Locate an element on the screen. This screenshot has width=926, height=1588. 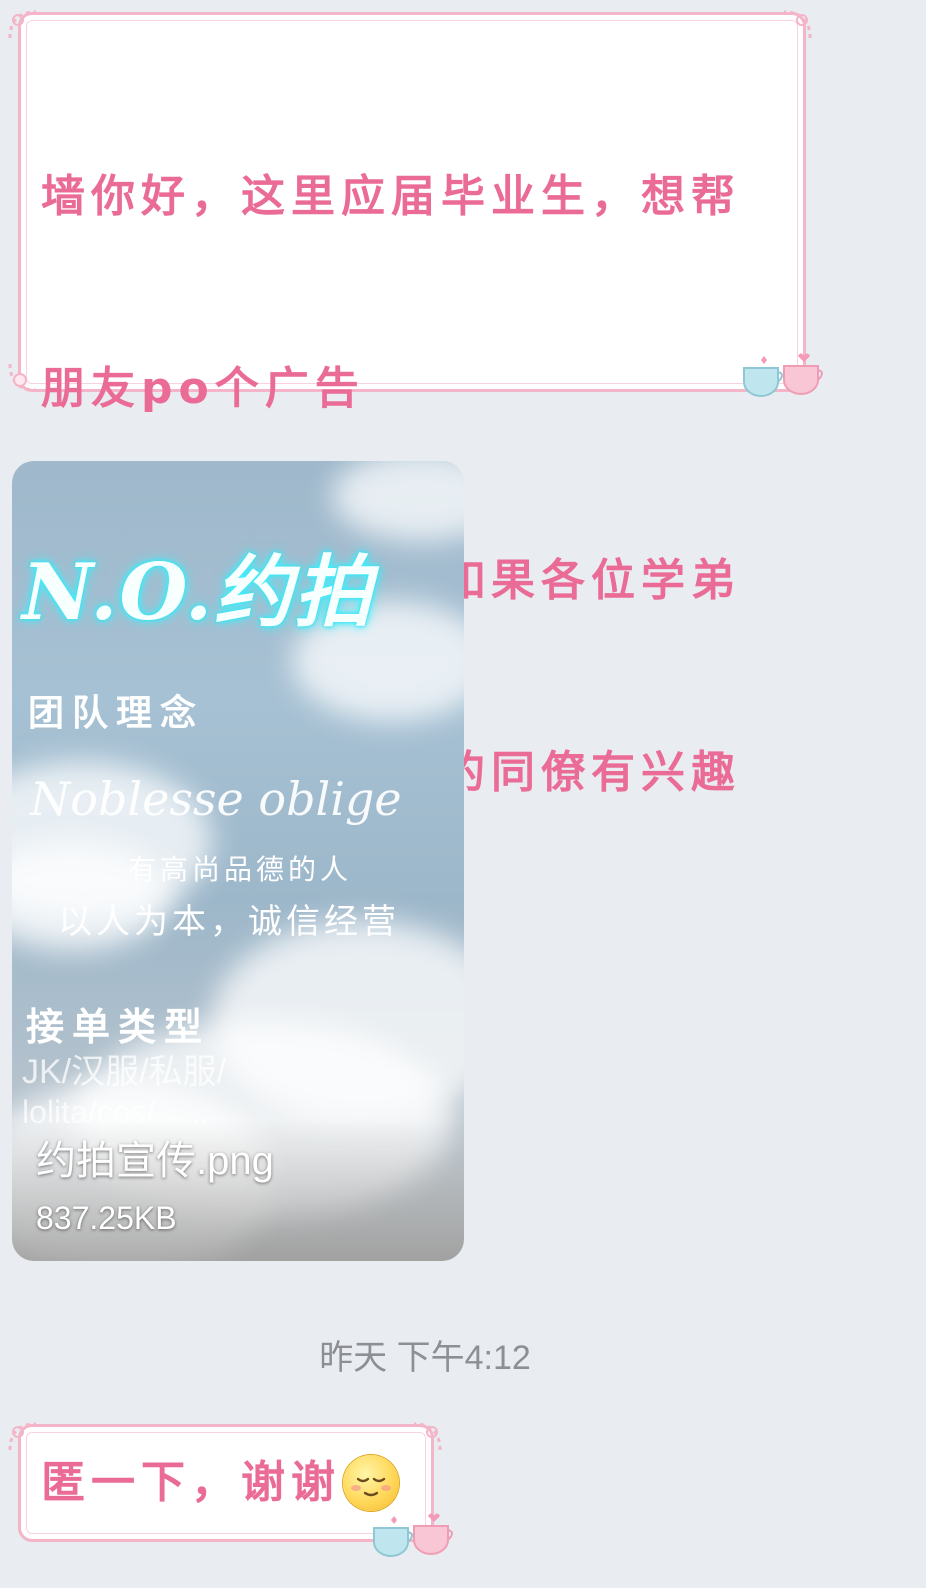
poster-subtitle: 有高尚品德的人 is located at coordinates (240, 869).